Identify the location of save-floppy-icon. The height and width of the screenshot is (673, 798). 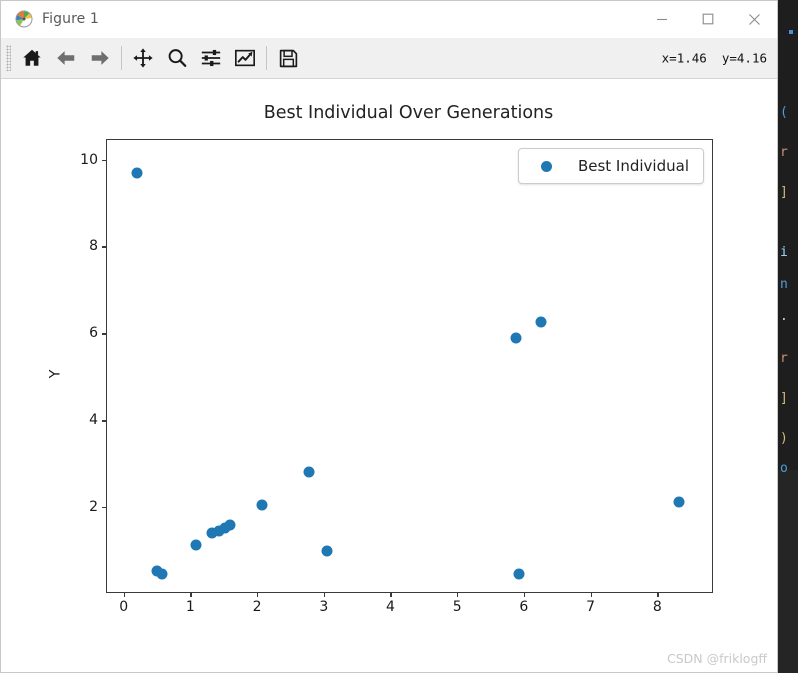
(288, 58).